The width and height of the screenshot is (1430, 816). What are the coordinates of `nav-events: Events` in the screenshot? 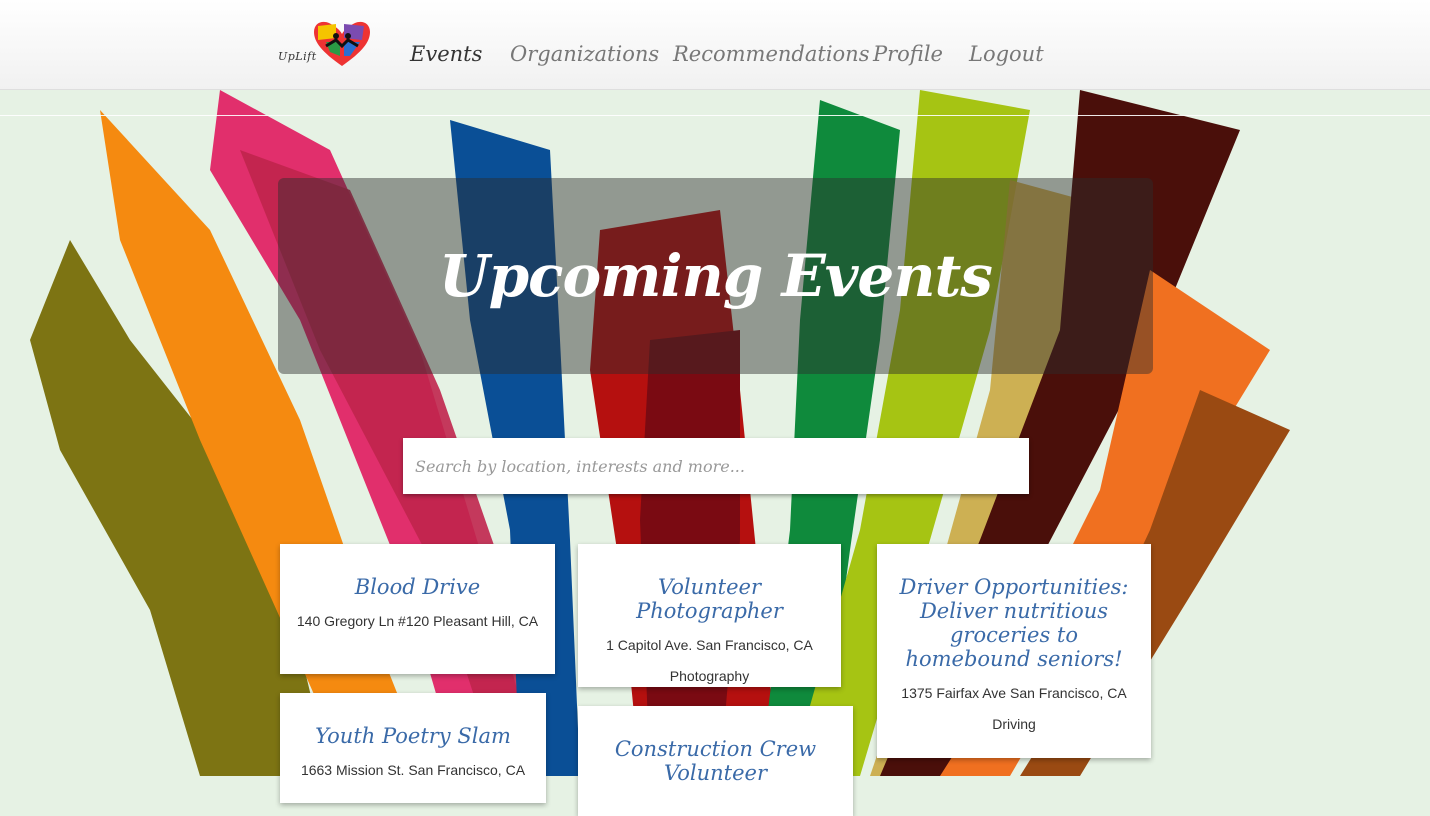 It's located at (446, 54).